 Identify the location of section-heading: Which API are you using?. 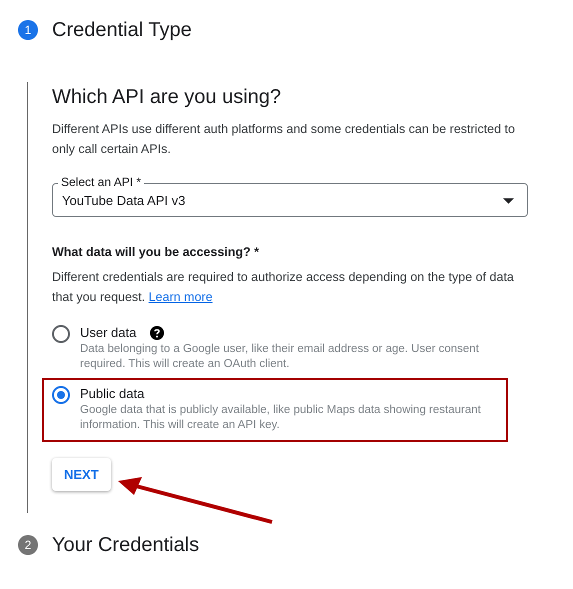
(167, 97).